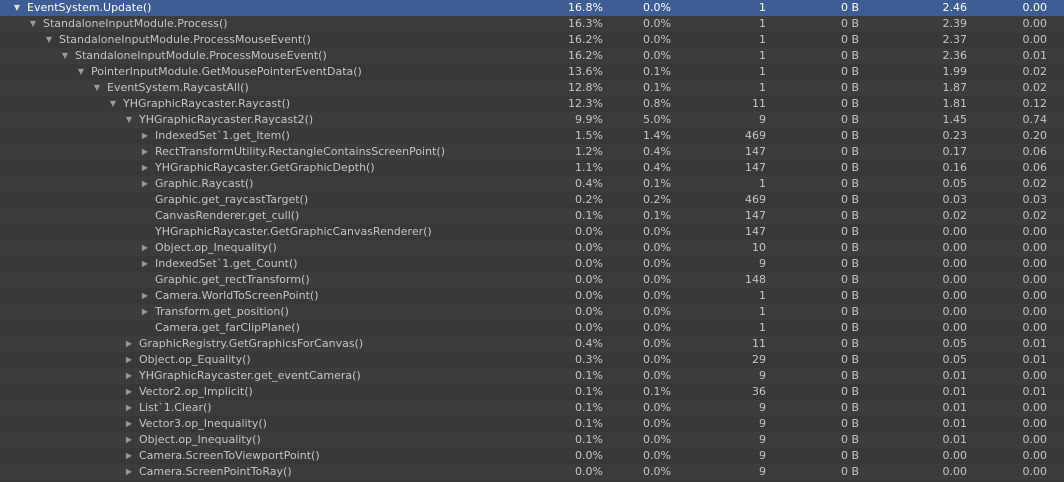  I want to click on calls-cell: 36, so click(759, 391).